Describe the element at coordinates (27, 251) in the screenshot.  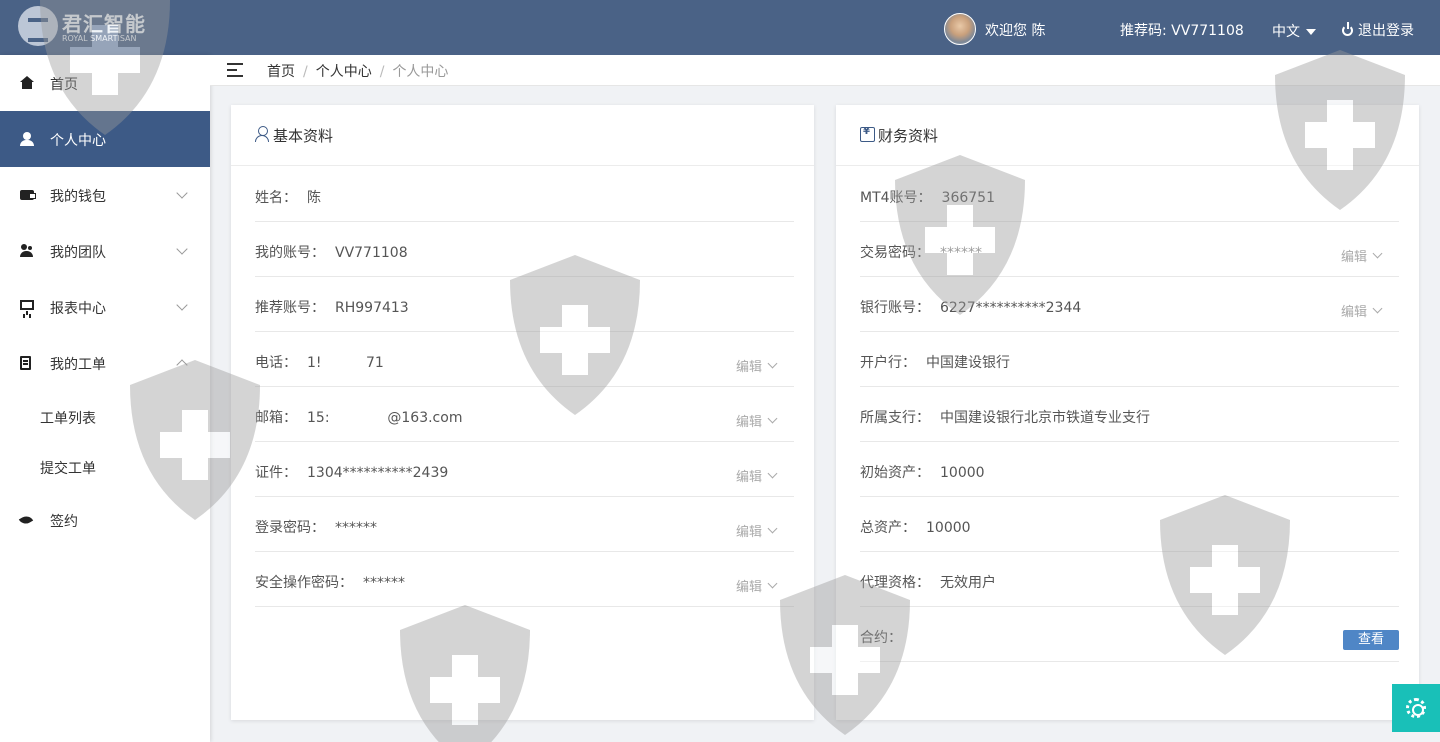
I see `team-icon` at that location.